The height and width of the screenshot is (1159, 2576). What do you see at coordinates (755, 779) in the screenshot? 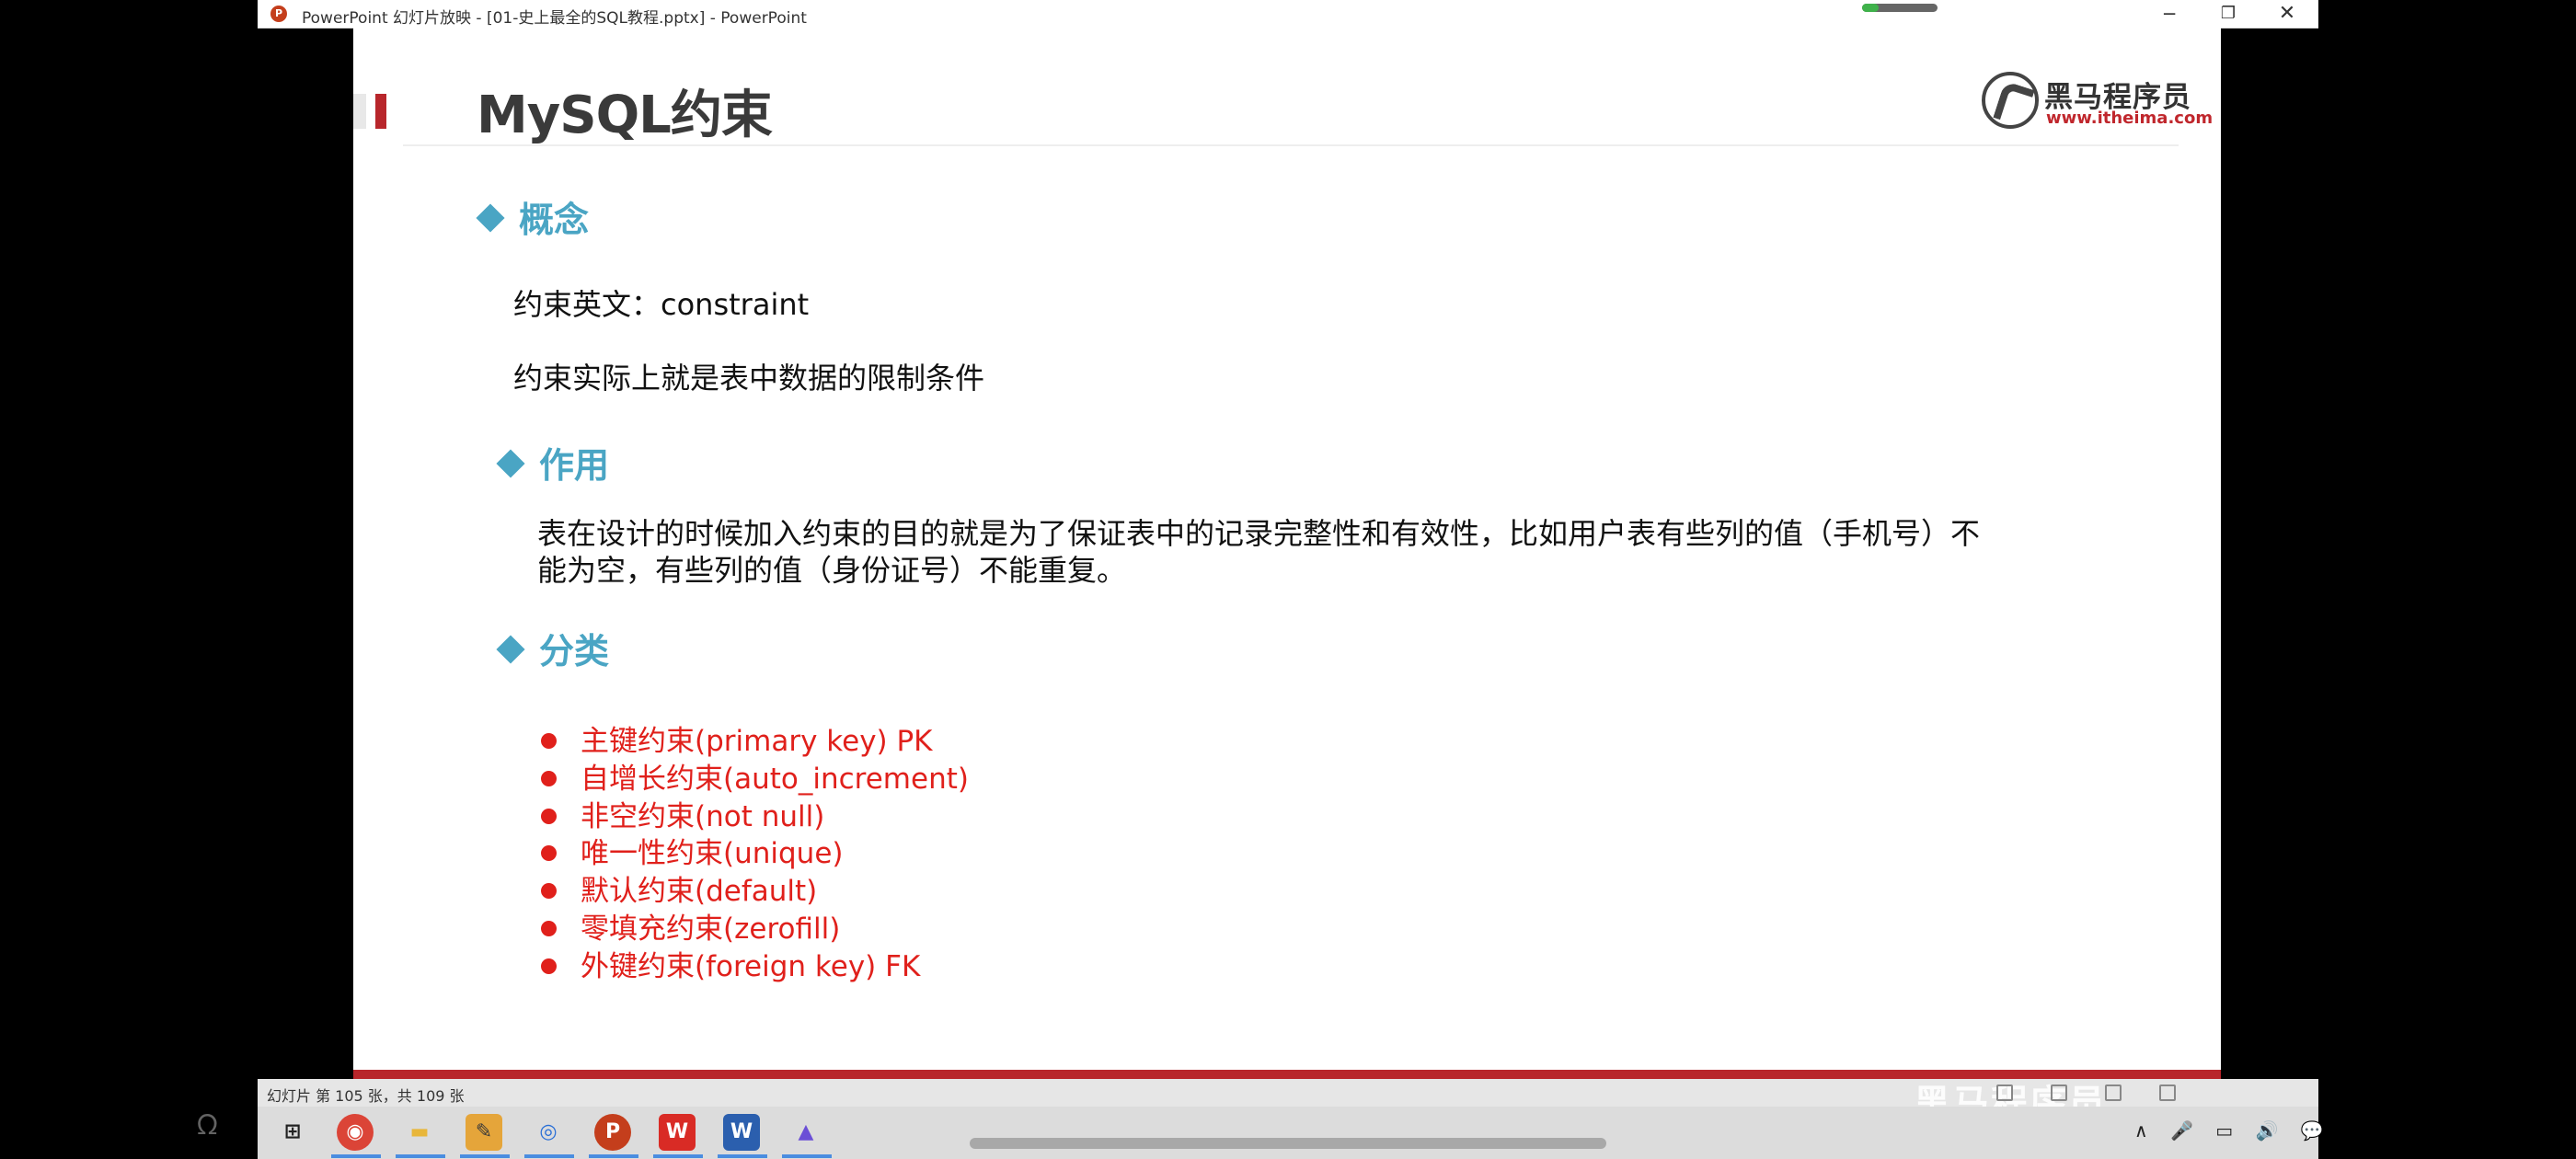
I see `list-item: 自增长约束(auto_increment)` at bounding box center [755, 779].